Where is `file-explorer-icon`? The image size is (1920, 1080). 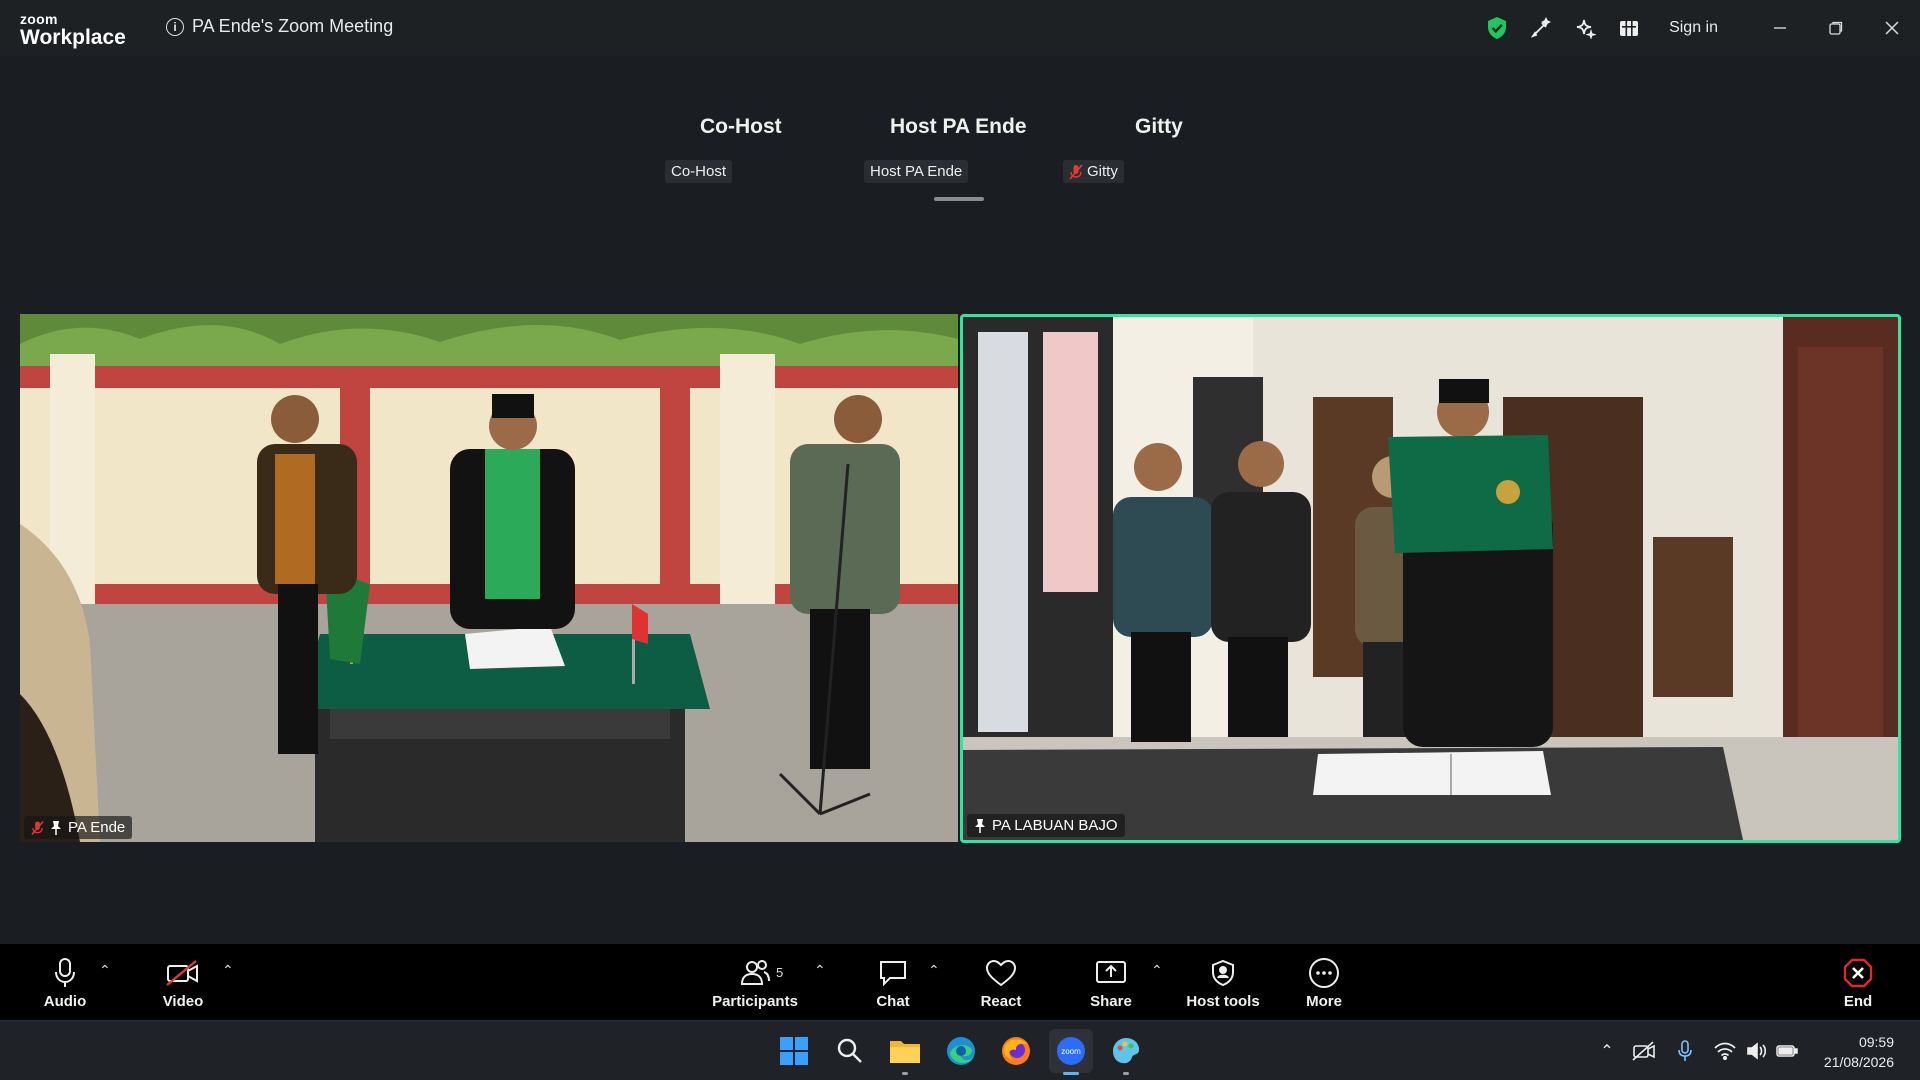 file-explorer-icon is located at coordinates (905, 1052).